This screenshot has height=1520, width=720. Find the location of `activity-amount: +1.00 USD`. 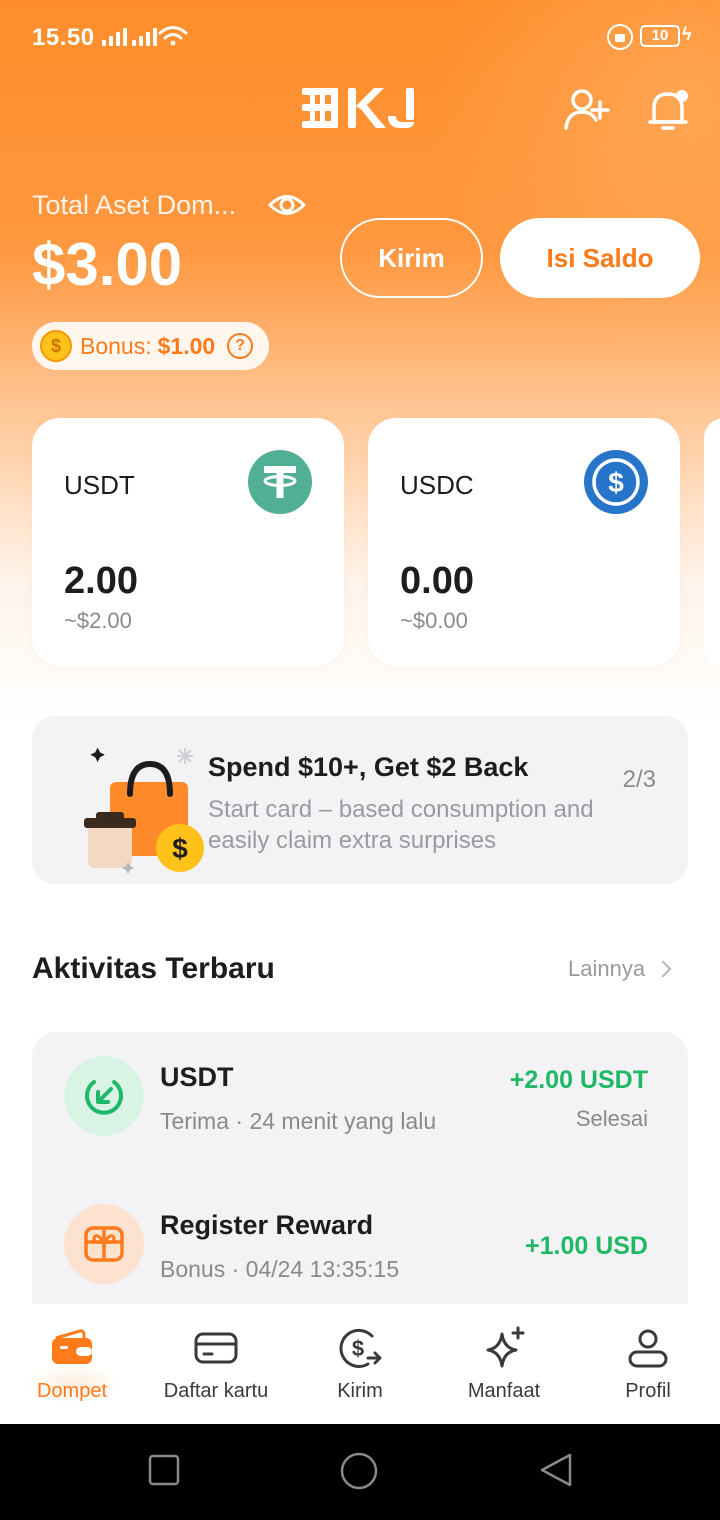

activity-amount: +1.00 USD is located at coordinates (586, 1246).